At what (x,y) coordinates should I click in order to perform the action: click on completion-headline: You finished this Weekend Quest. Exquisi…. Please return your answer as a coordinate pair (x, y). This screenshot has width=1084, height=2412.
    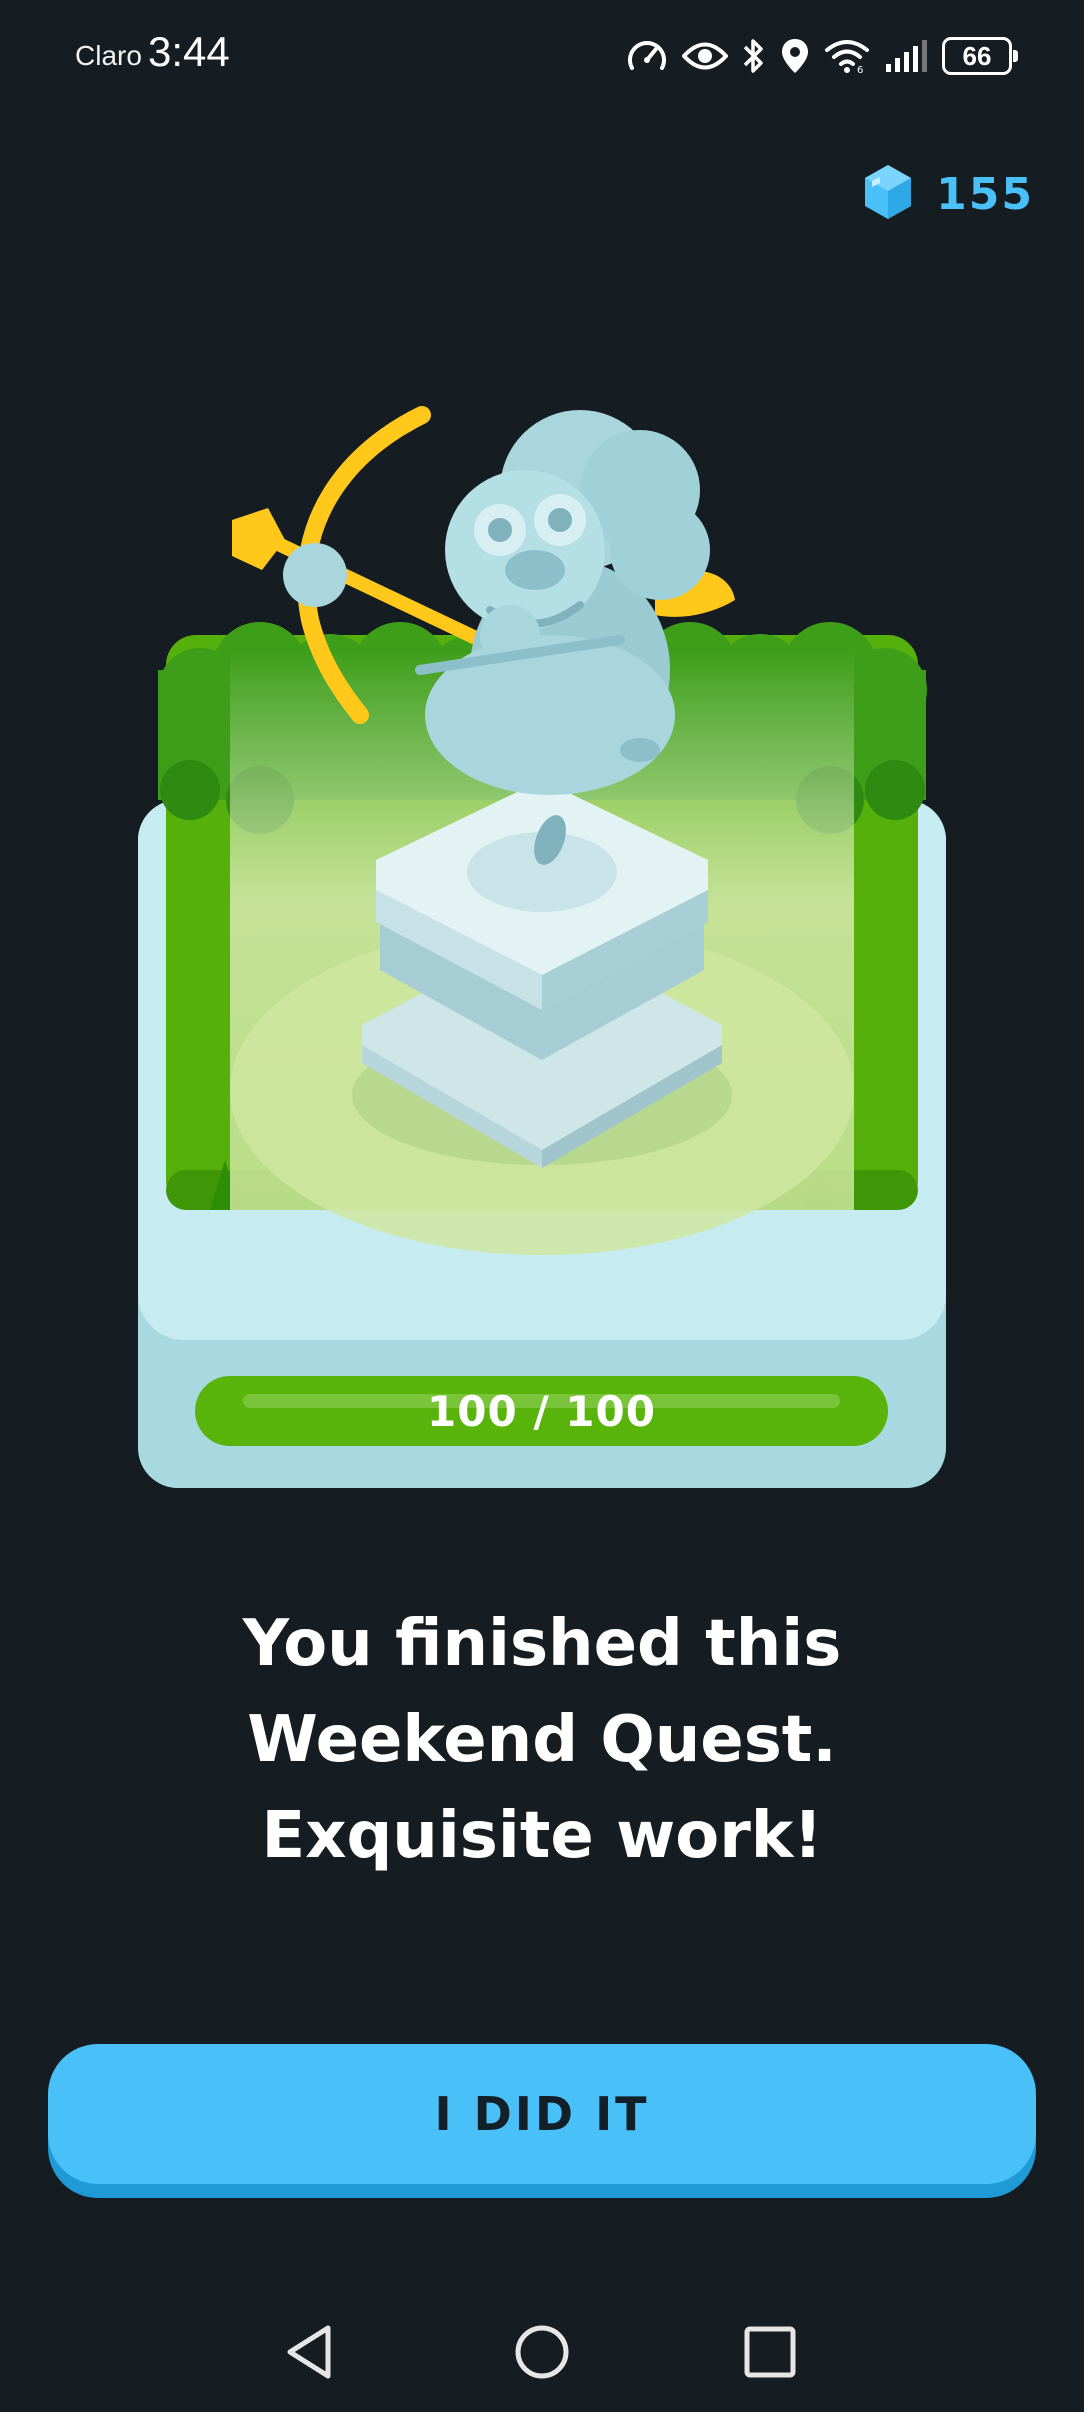
    Looking at the image, I should click on (542, 1740).